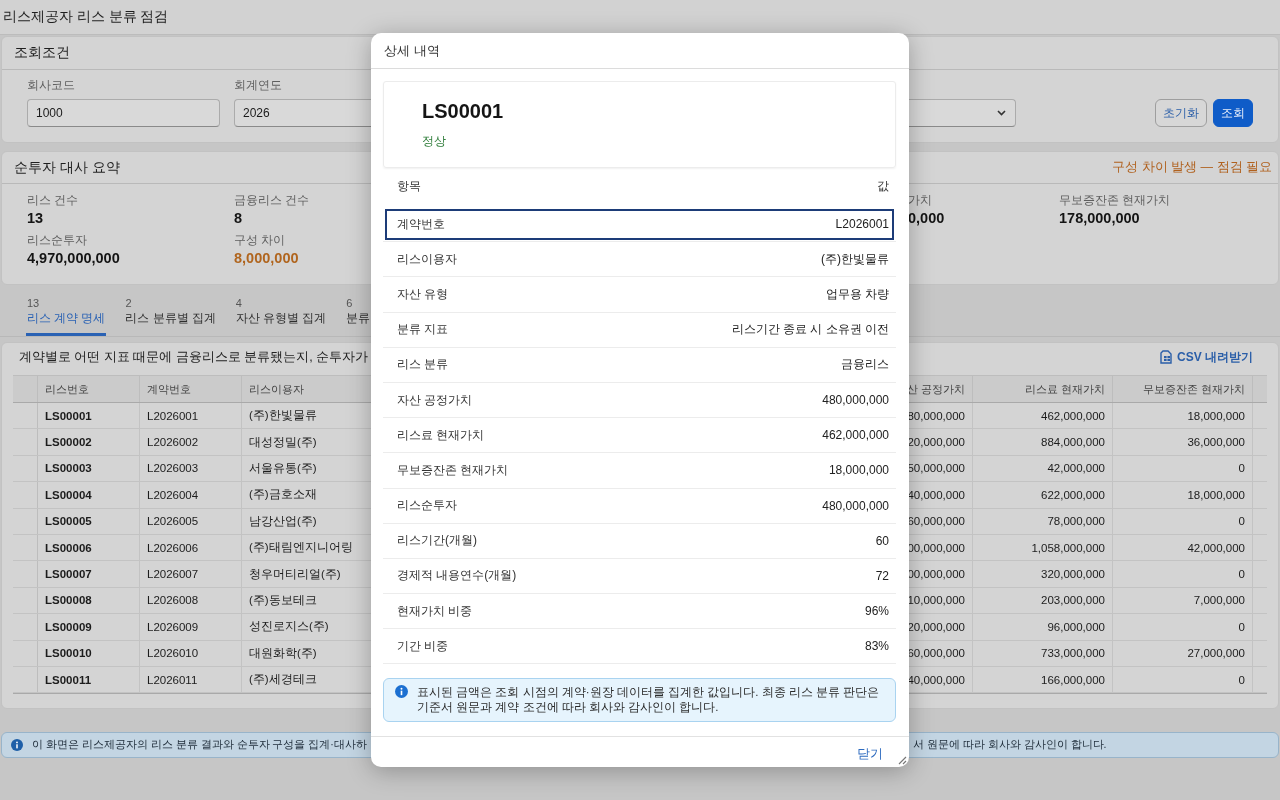 The width and height of the screenshot is (1280, 800). Describe the element at coordinates (1043, 574) in the screenshot. I see `table-cell: 320,000,000` at that location.